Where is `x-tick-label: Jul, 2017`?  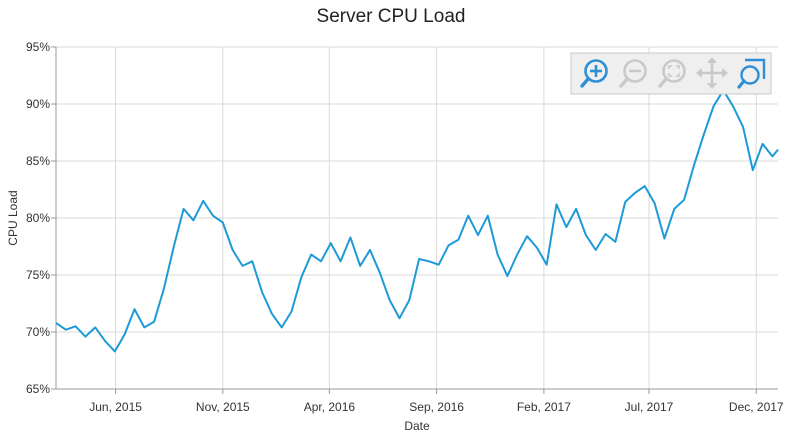 x-tick-label: Jul, 2017 is located at coordinates (649, 407).